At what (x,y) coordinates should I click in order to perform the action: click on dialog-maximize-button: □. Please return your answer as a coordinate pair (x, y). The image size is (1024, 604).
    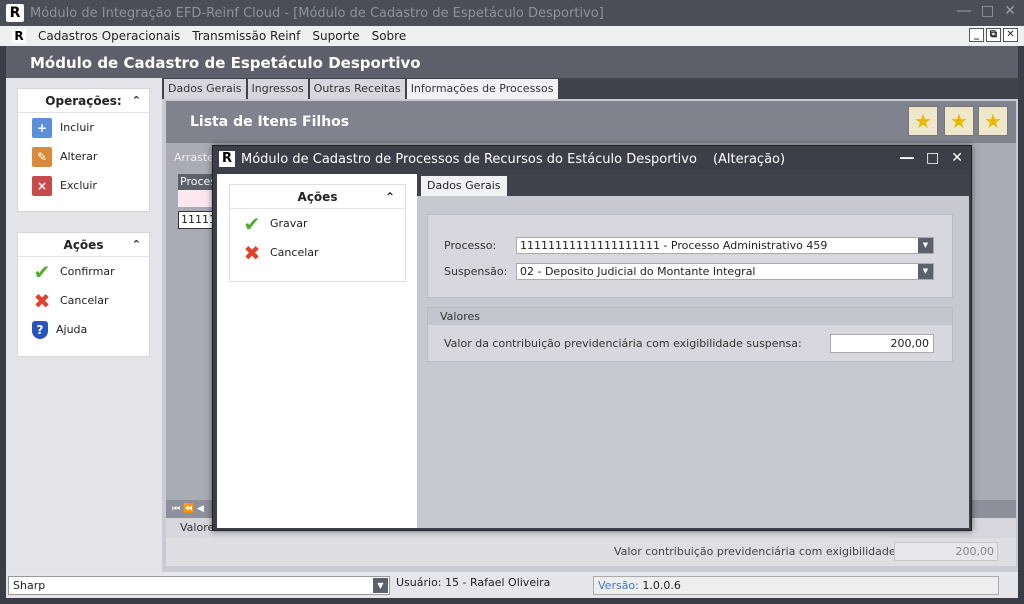
    Looking at the image, I should click on (932, 158).